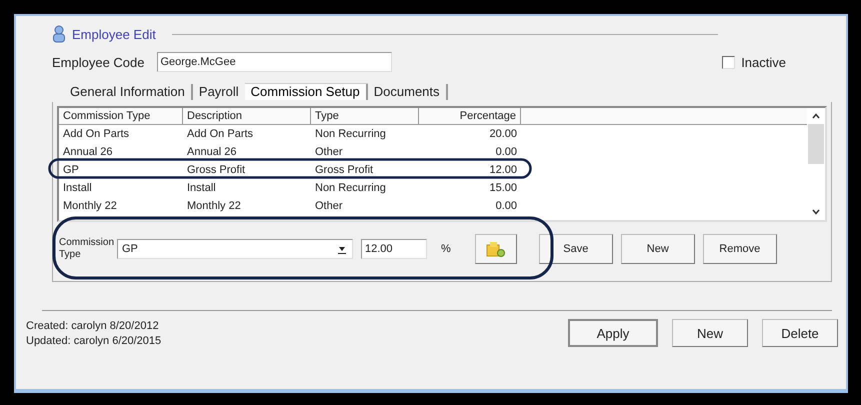  What do you see at coordinates (93, 326) in the screenshot?
I see `audit-text: Created: carolyn 8/20/2012` at bounding box center [93, 326].